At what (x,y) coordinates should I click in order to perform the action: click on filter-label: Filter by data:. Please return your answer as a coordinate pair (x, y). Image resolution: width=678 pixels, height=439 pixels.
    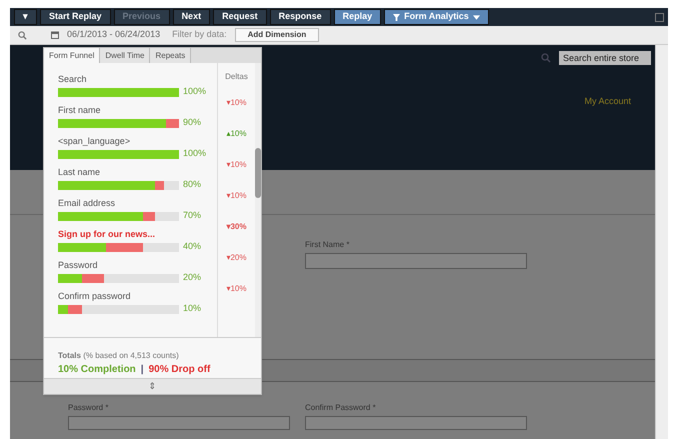
    Looking at the image, I should click on (199, 35).